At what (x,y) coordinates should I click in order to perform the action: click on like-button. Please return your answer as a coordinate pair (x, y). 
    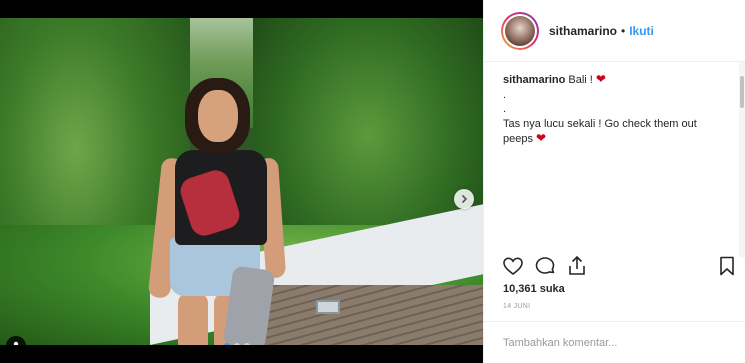
    Looking at the image, I should click on (513, 266).